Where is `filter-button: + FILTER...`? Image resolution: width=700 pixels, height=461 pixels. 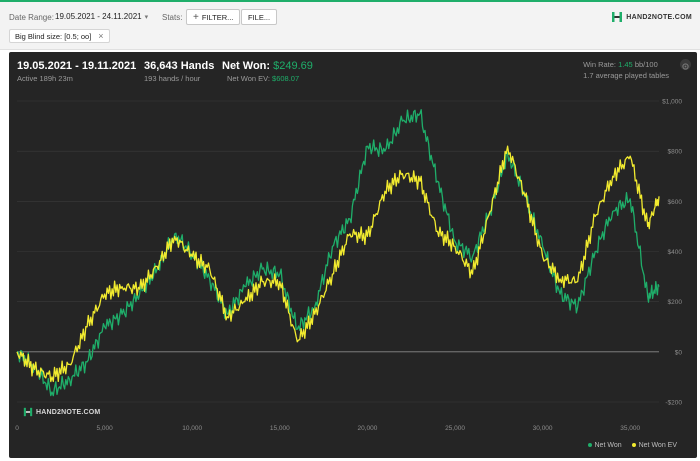 filter-button: + FILTER... is located at coordinates (213, 17).